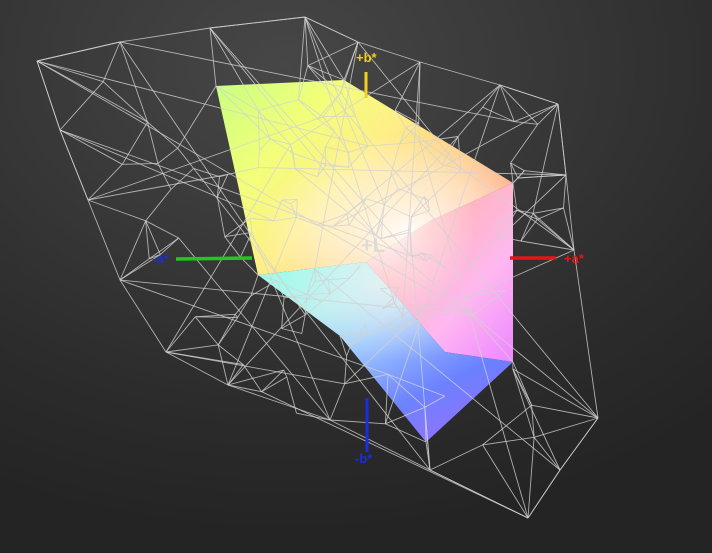 This screenshot has width=712, height=553. What do you see at coordinates (214, 258) in the screenshot?
I see `minus-a-axis-line` at bounding box center [214, 258].